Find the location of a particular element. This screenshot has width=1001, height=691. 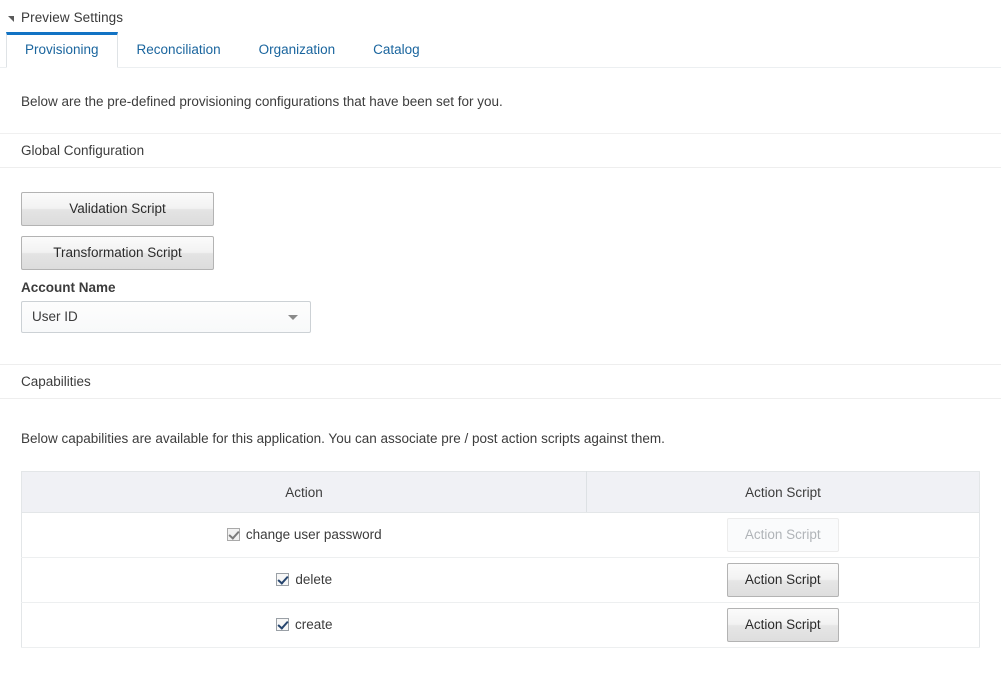

account-name-selected-value: User ID is located at coordinates (55, 316).